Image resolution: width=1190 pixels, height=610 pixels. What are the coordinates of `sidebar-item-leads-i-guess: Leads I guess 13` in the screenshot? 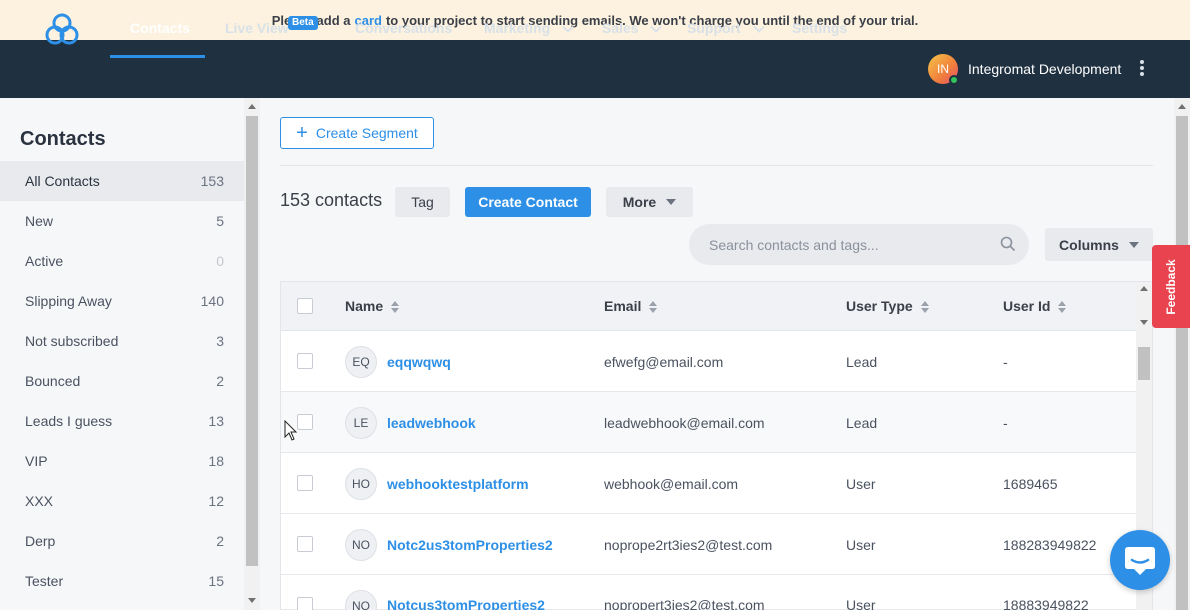 It's located at (122, 421).